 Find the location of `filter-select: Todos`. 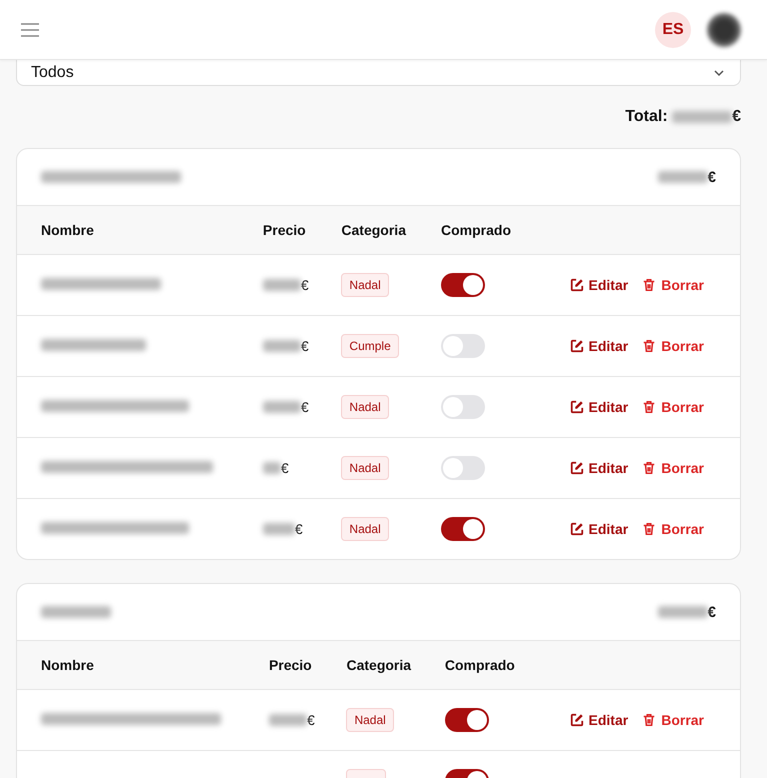

filter-select: Todos is located at coordinates (378, 73).